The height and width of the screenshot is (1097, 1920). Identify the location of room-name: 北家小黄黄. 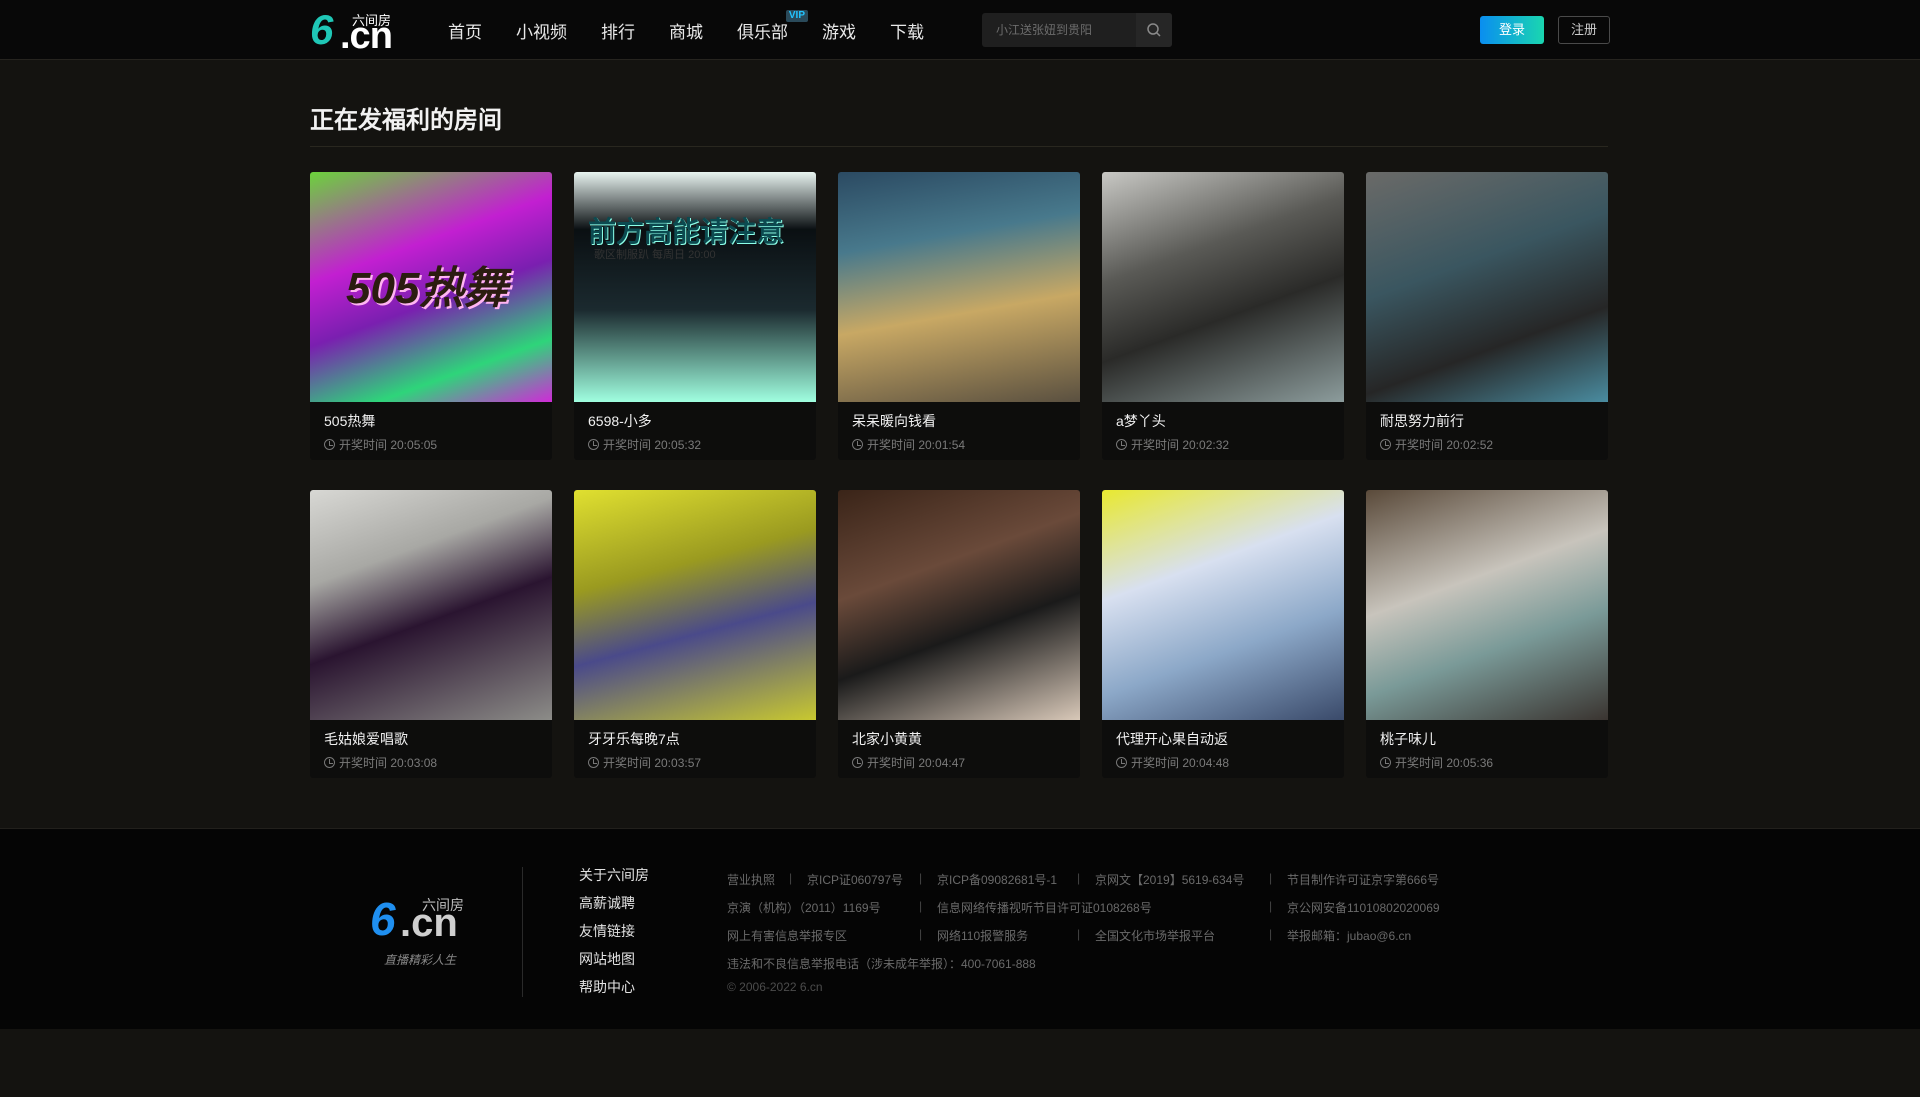
(887, 739).